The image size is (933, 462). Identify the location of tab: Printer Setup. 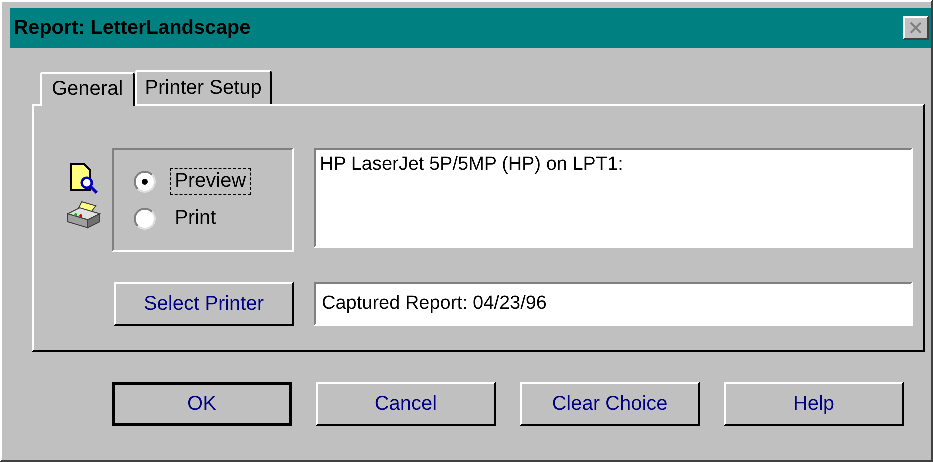
(203, 87).